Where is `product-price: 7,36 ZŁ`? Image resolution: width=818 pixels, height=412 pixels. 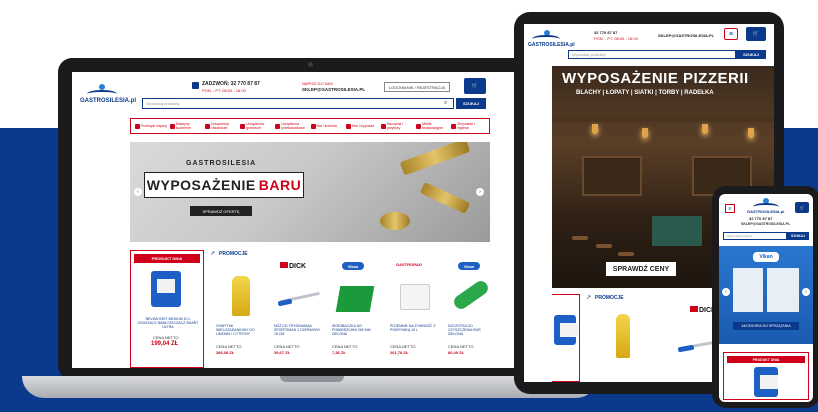 product-price: 7,36 ZŁ is located at coordinates (339, 352).